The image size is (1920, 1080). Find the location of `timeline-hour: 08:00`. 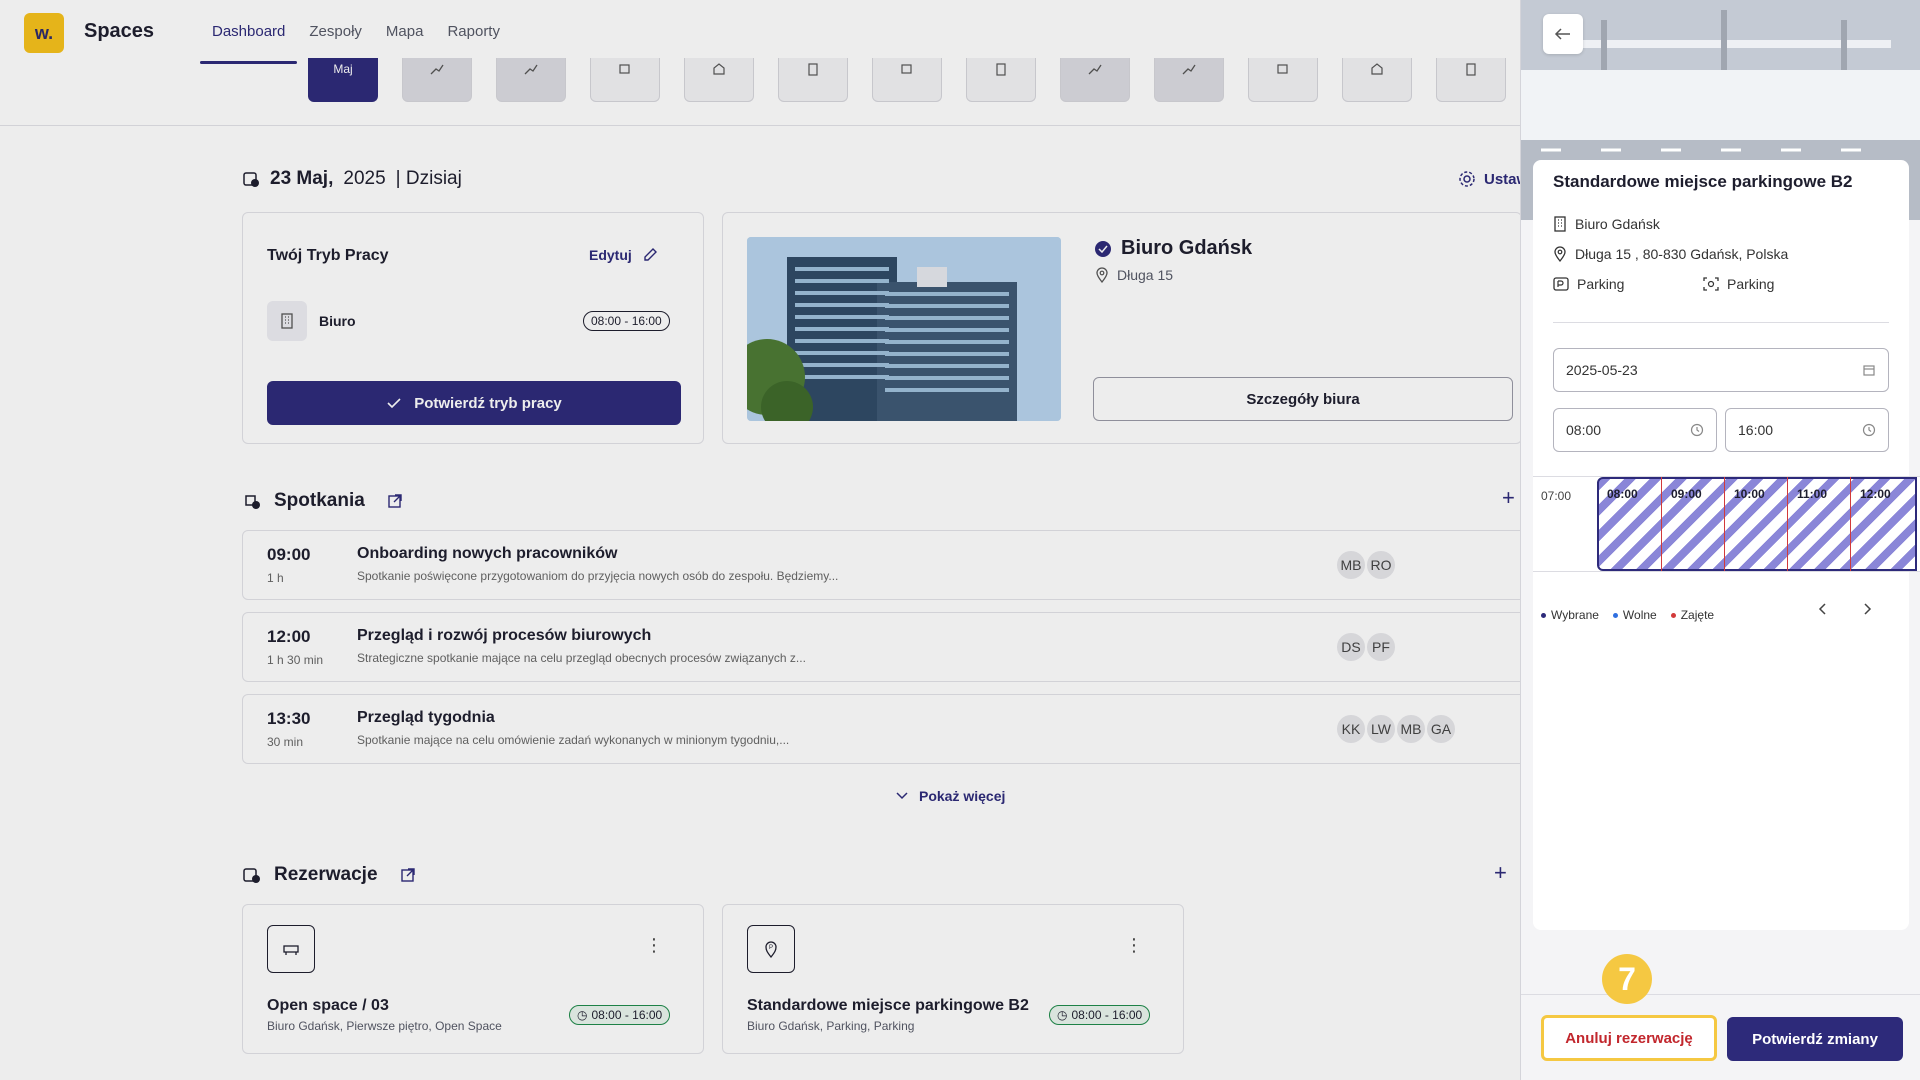

timeline-hour: 08:00 is located at coordinates (1622, 494).